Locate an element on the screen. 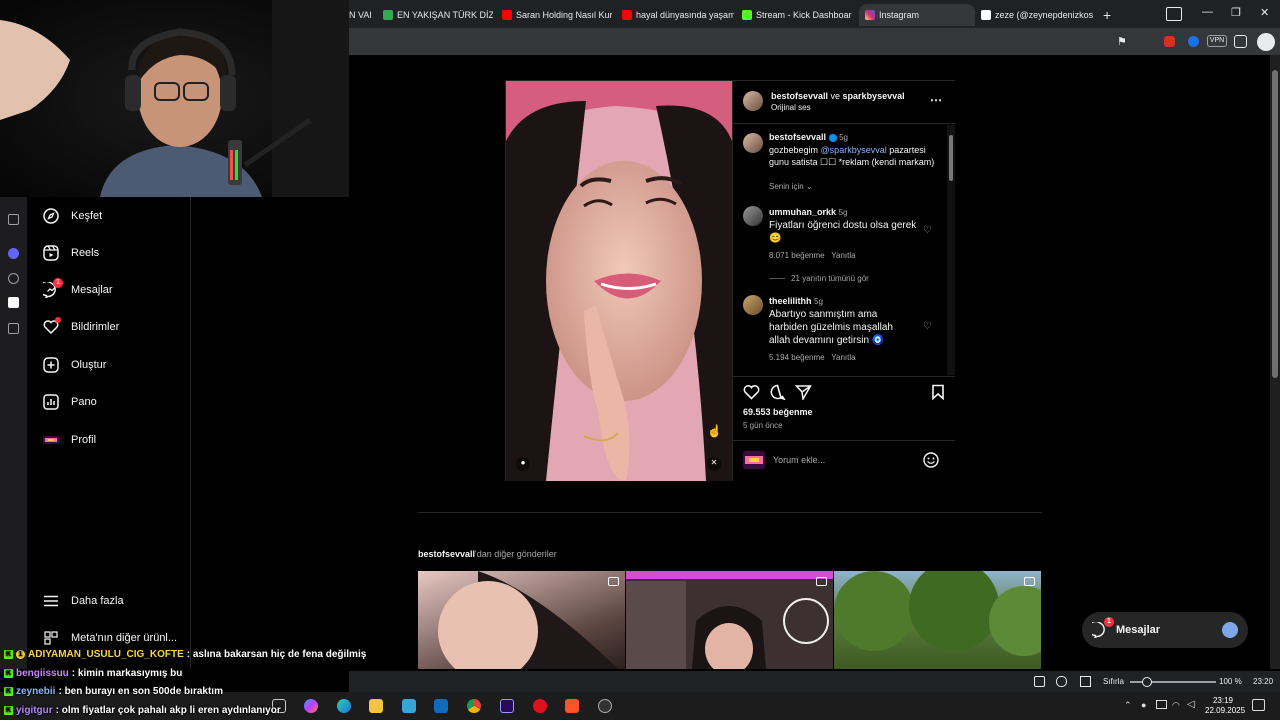  sidebar-item-reels: Reels is located at coordinates (71, 253).